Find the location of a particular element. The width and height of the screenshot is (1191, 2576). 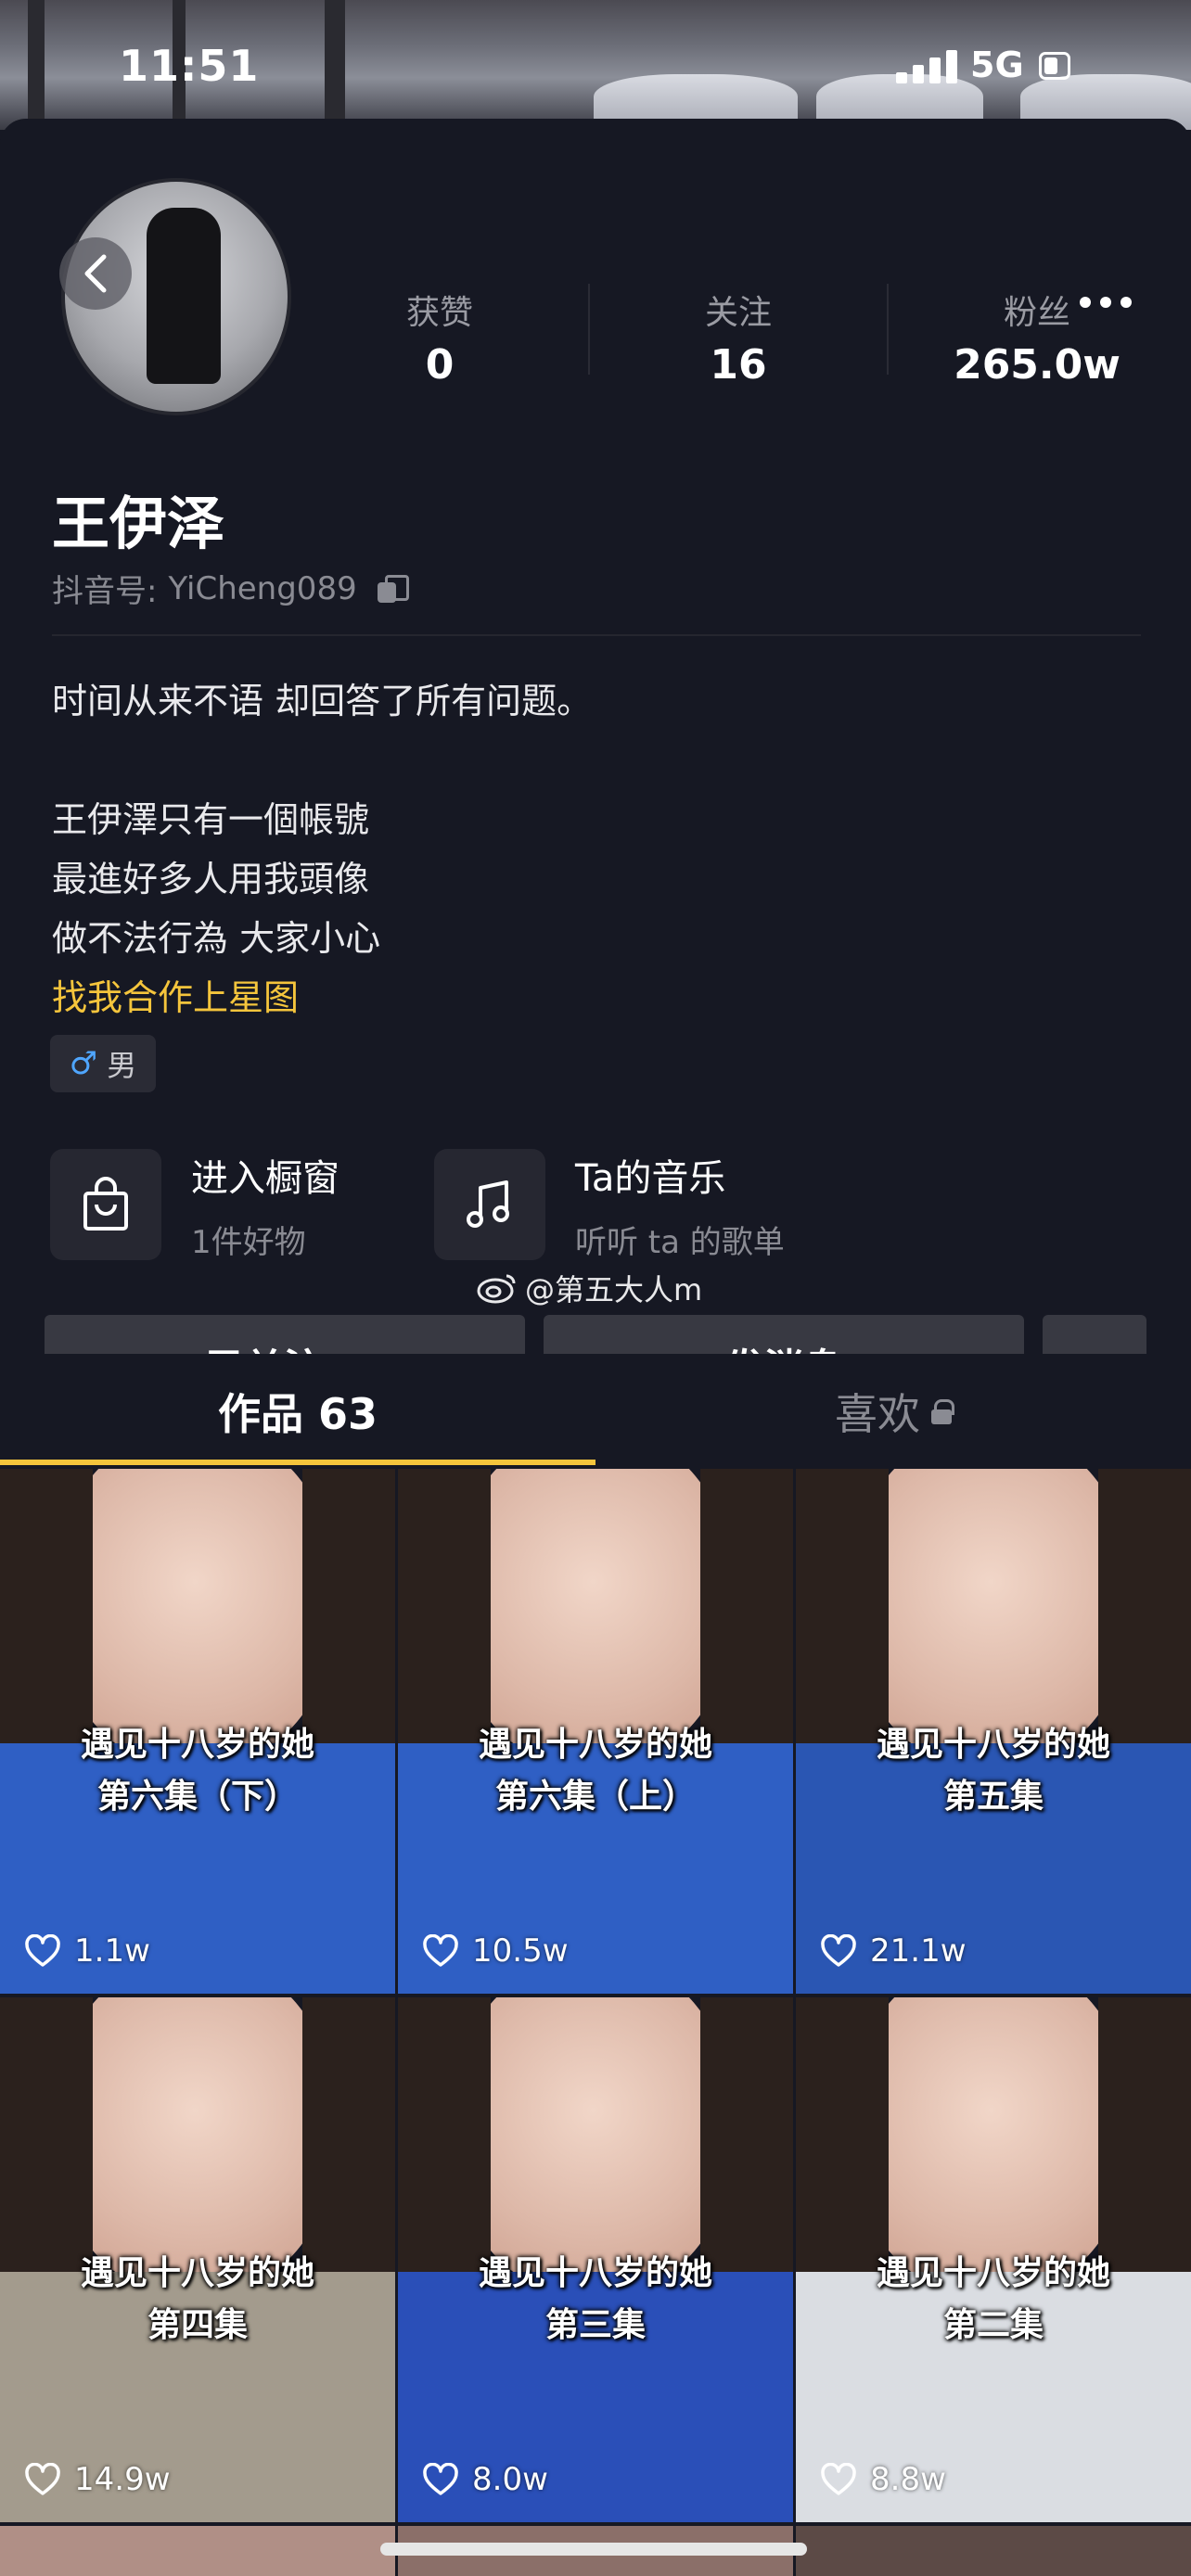

video-caption: 遇见十八岁的她 第六集（上） is located at coordinates (595, 1771).